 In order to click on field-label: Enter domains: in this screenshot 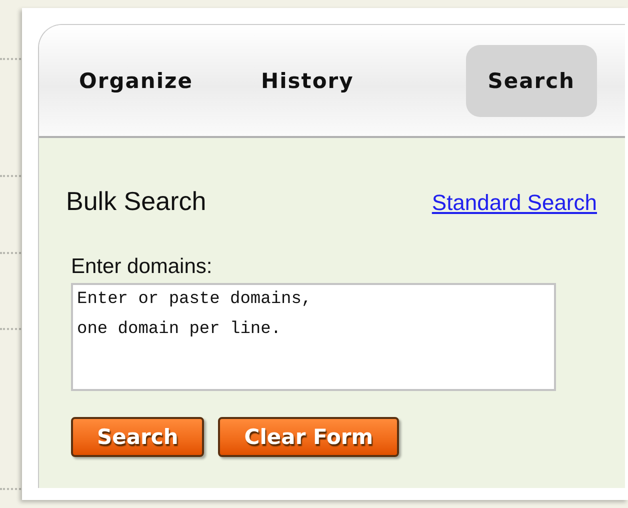, I will do `click(142, 267)`.